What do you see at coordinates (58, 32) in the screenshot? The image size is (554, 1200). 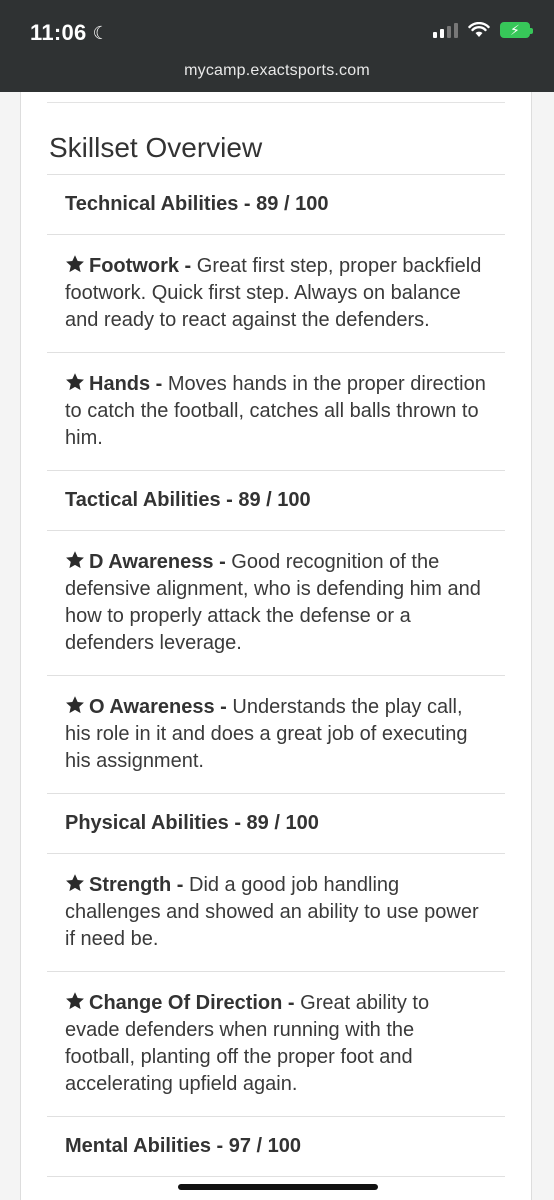 I see `time-text: 11:06` at bounding box center [58, 32].